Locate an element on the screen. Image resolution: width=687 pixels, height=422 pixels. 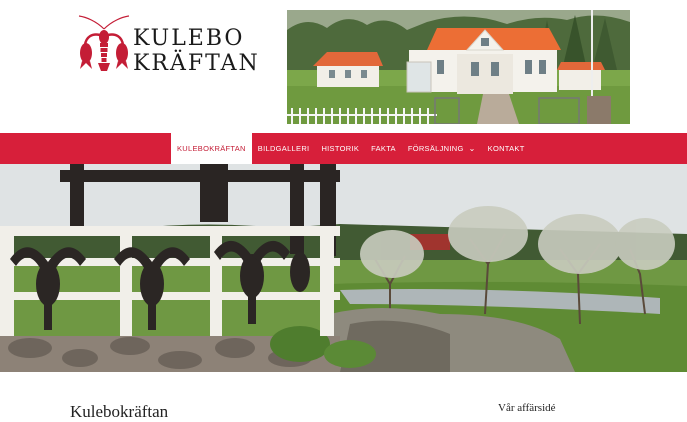
chevron-down-icon: ⌄ is located at coordinates (472, 148).